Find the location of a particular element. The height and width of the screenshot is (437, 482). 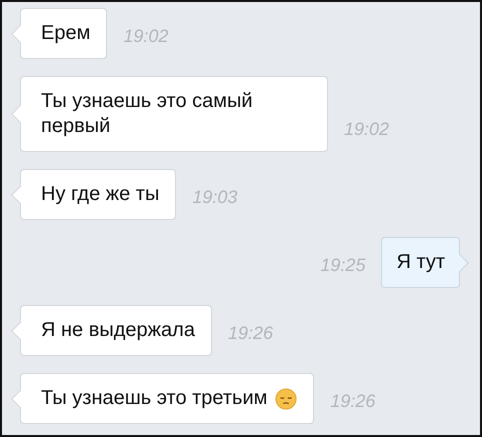

message-text: Ты узнаешь это третьим is located at coordinates (154, 398).